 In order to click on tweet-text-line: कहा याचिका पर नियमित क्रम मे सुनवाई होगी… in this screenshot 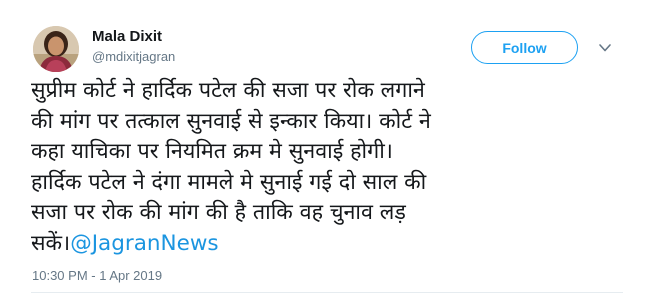, I will do `click(212, 151)`.